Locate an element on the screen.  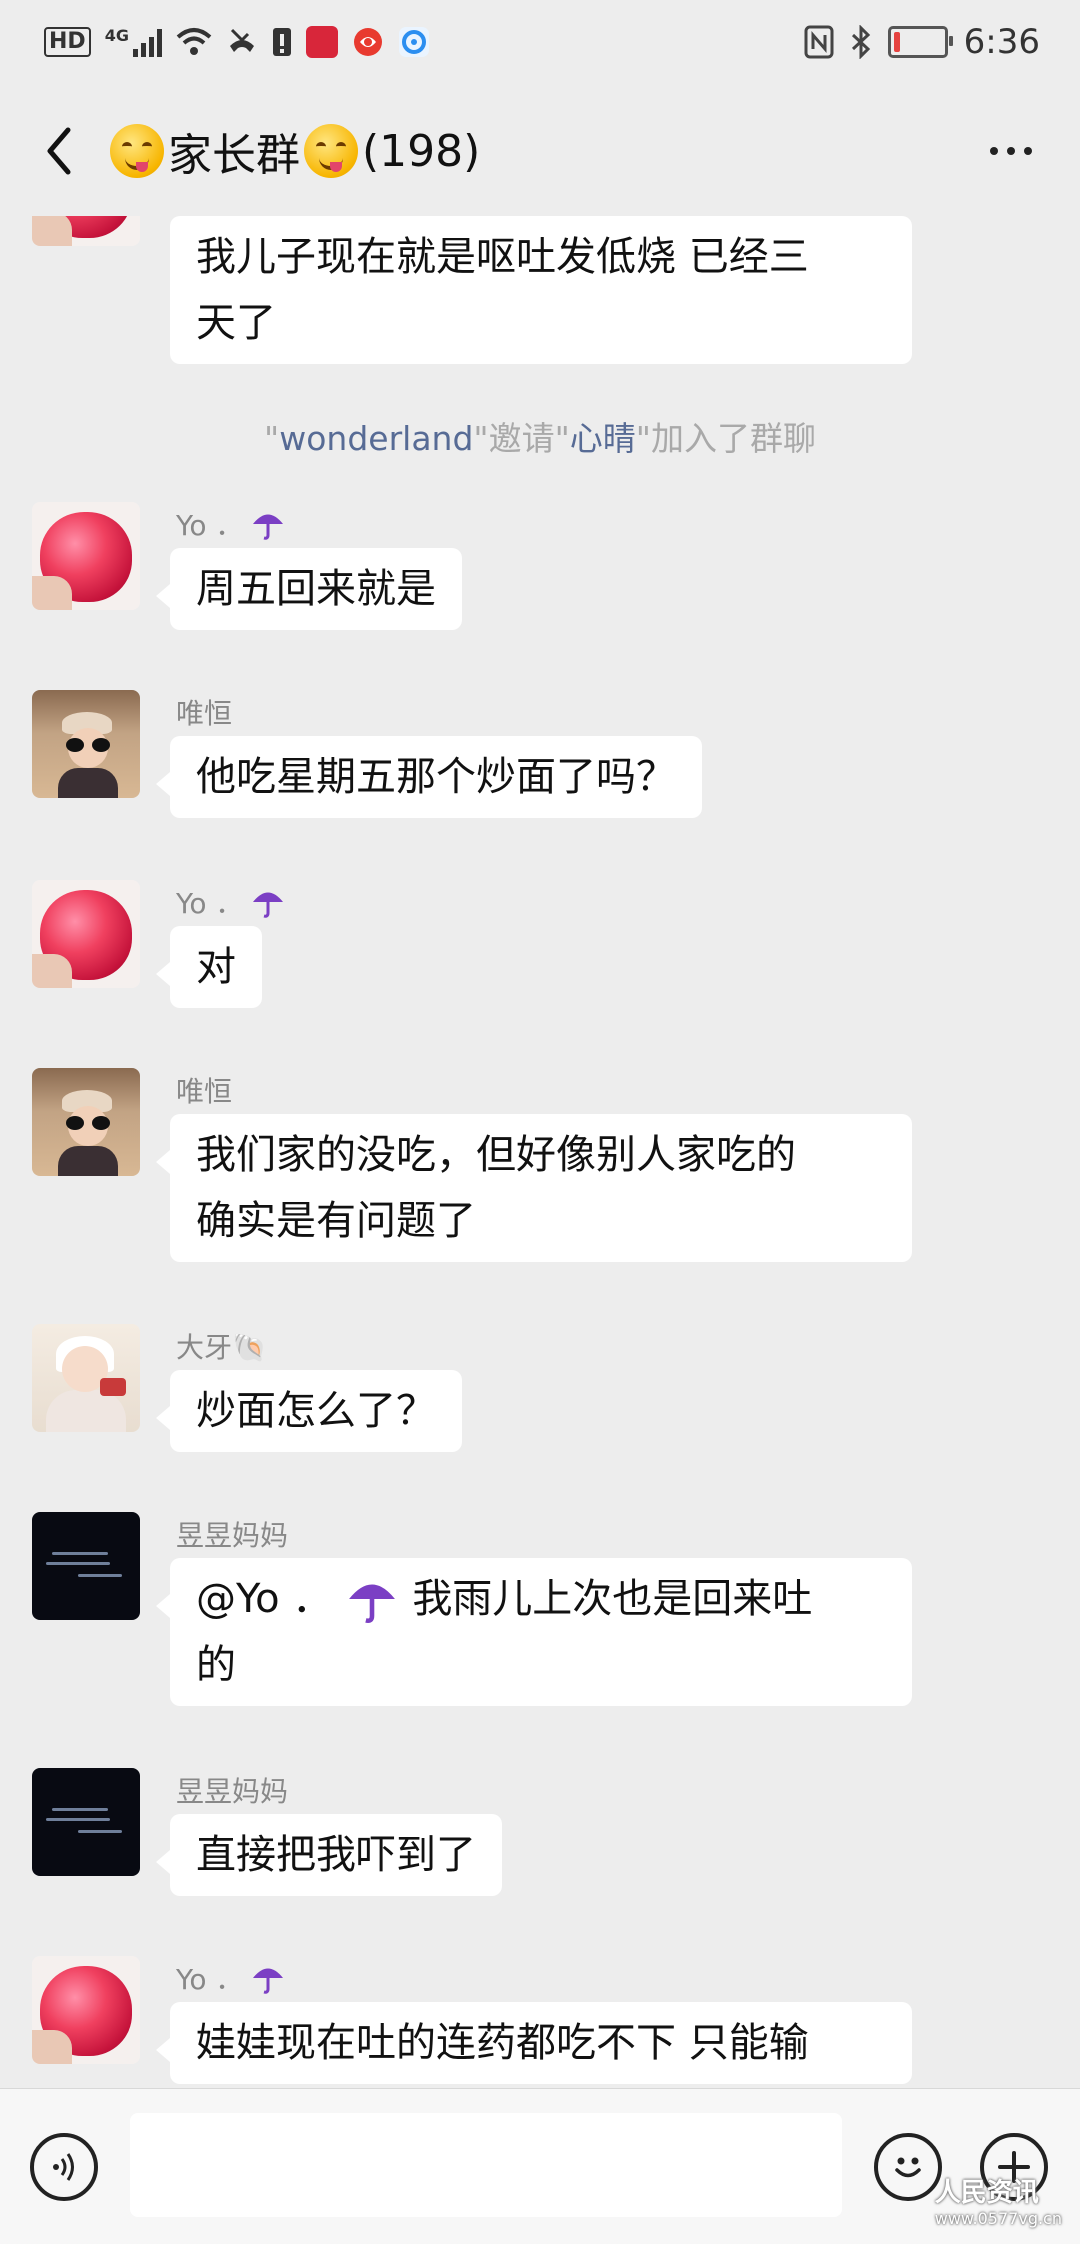
sim-alert-icon is located at coordinates (281, 42).